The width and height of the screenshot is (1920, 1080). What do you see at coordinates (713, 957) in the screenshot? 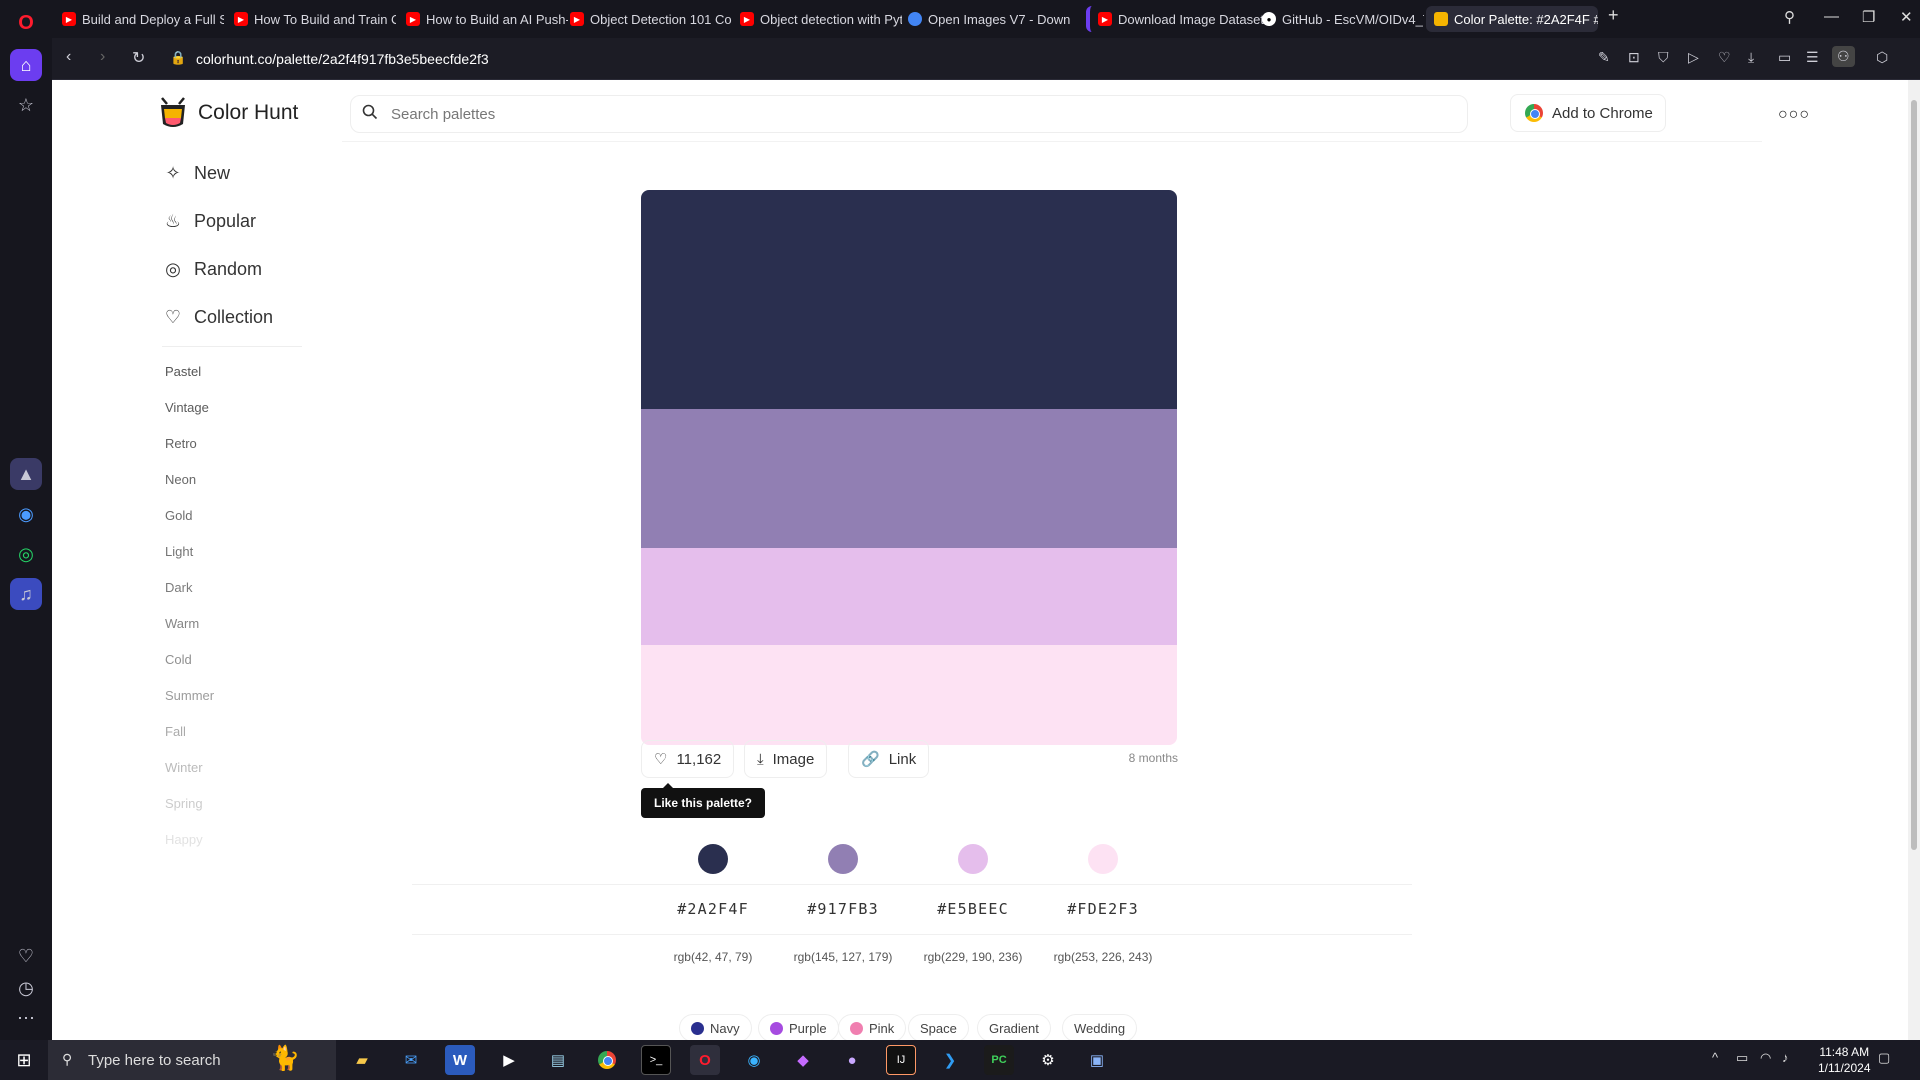
I see `rgb-label-1: rgb(42, 47, 79)` at bounding box center [713, 957].